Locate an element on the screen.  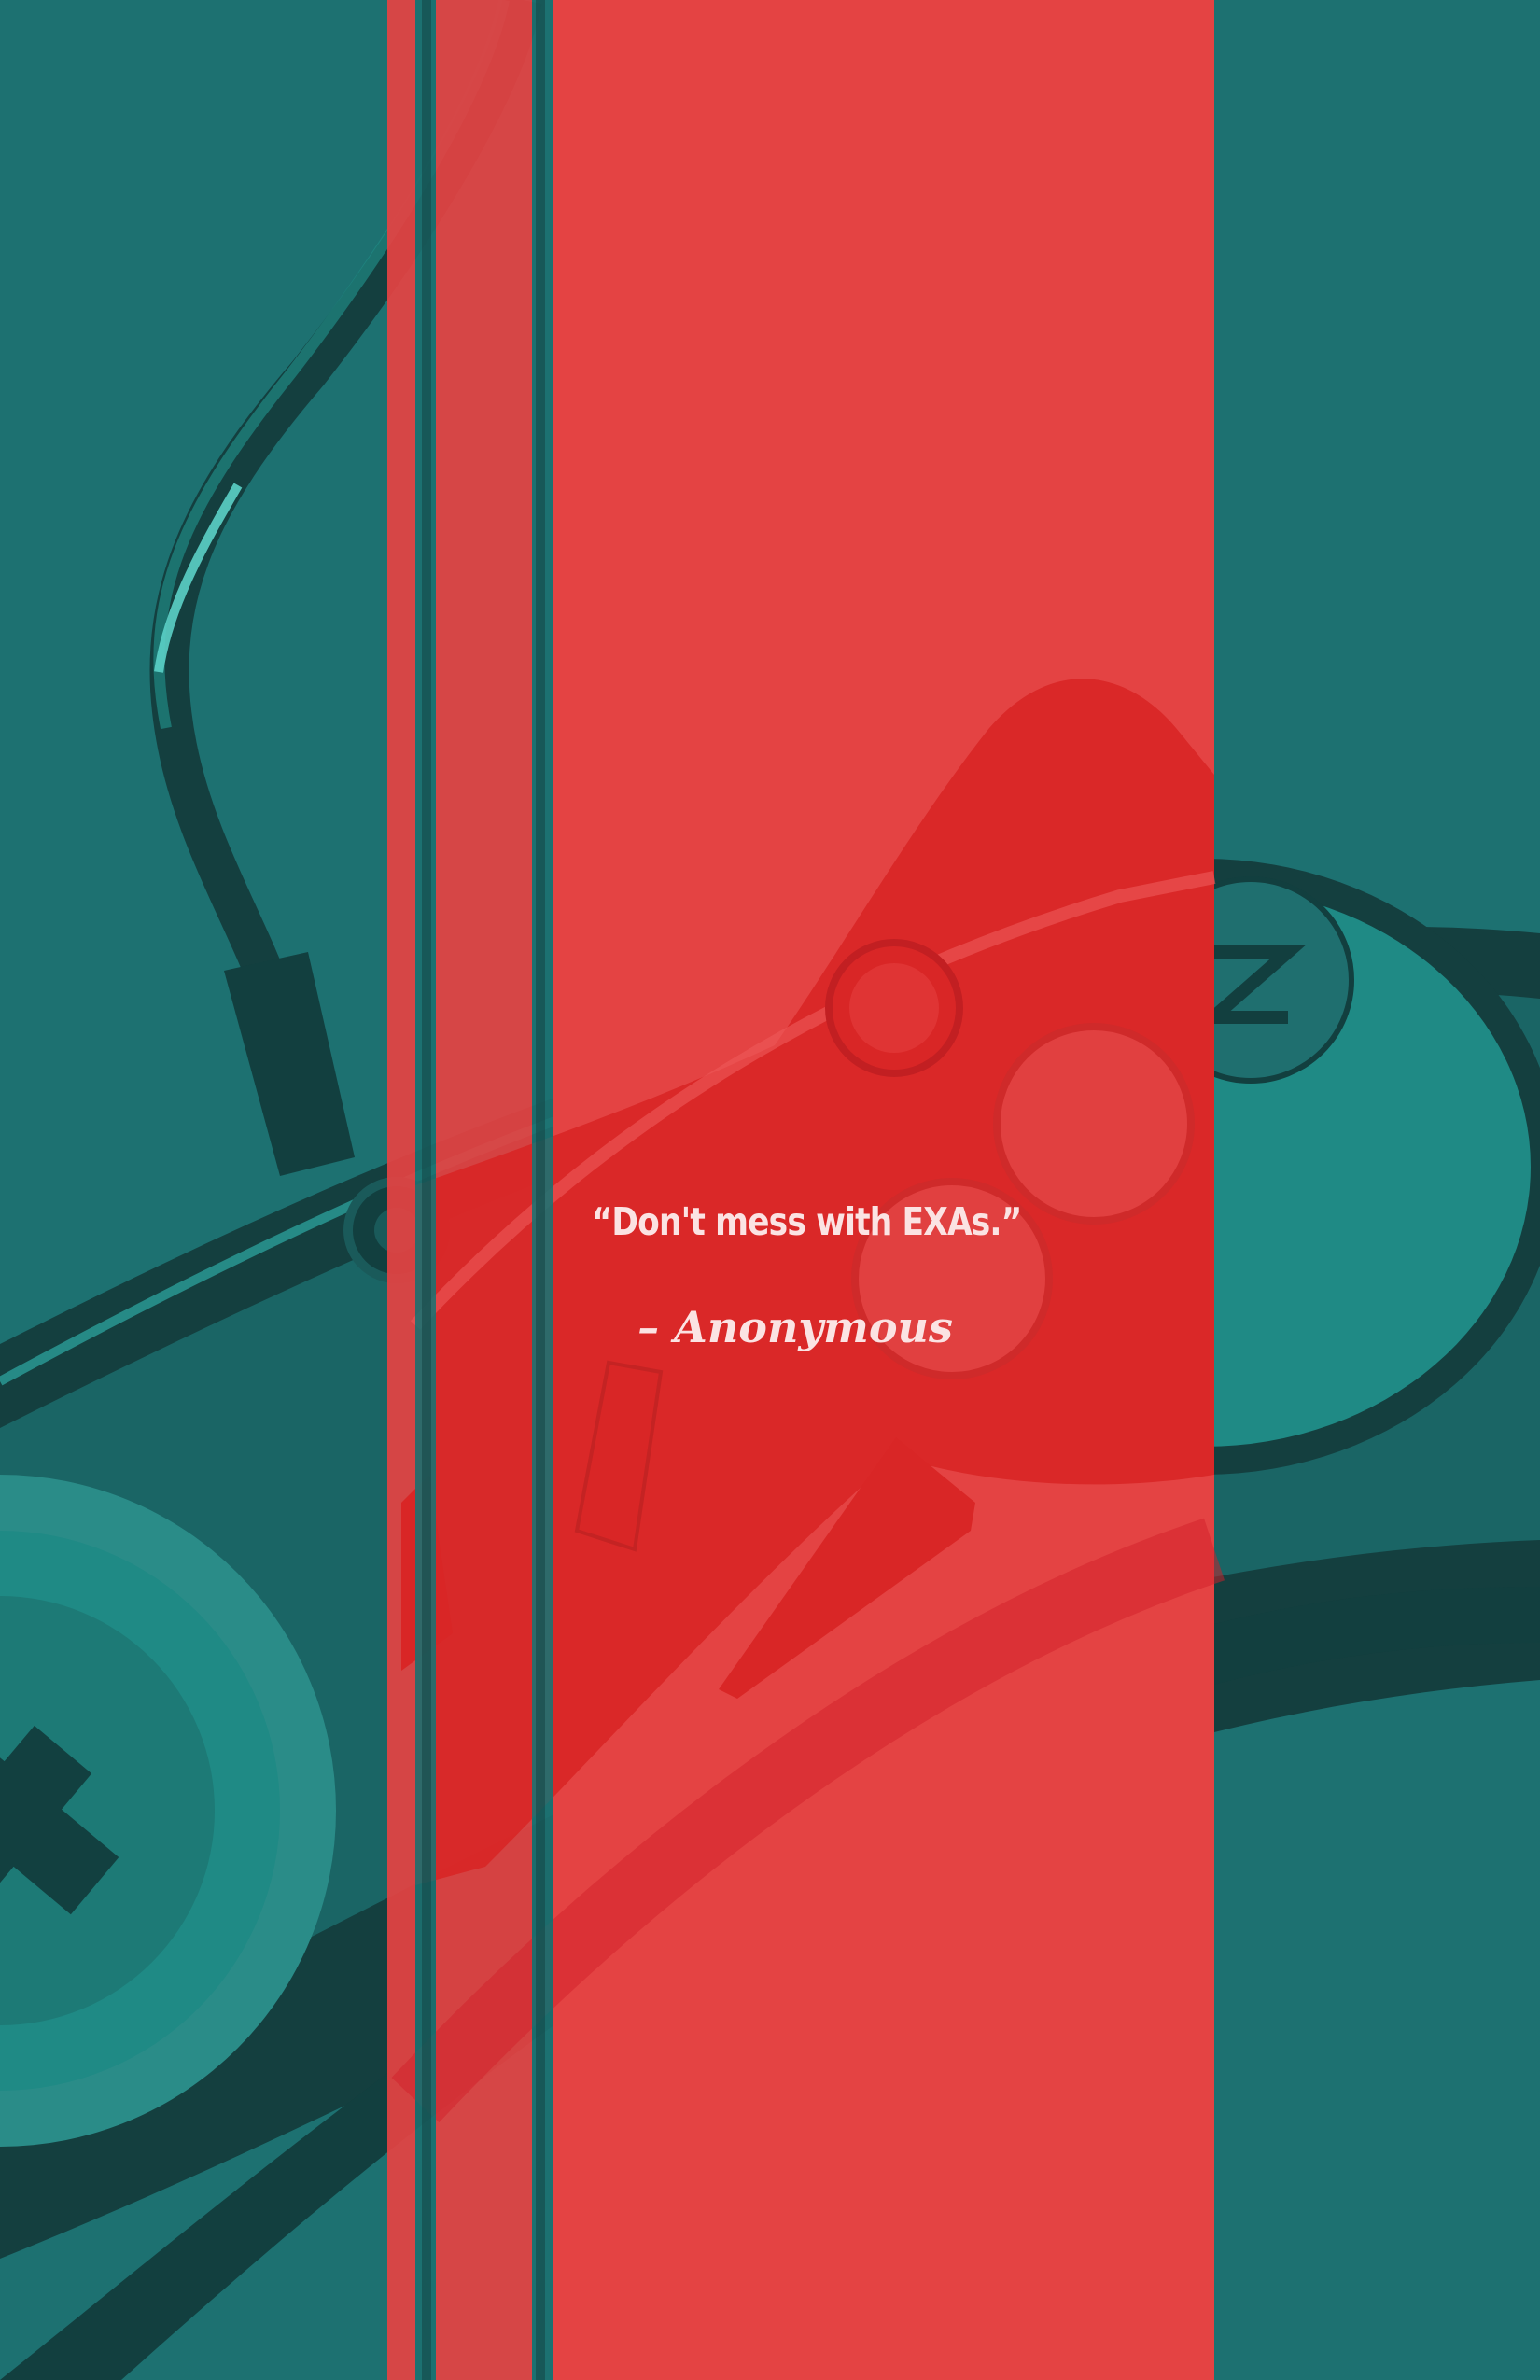
quote-attribution: – Anonymous is located at coordinates (795, 1327).